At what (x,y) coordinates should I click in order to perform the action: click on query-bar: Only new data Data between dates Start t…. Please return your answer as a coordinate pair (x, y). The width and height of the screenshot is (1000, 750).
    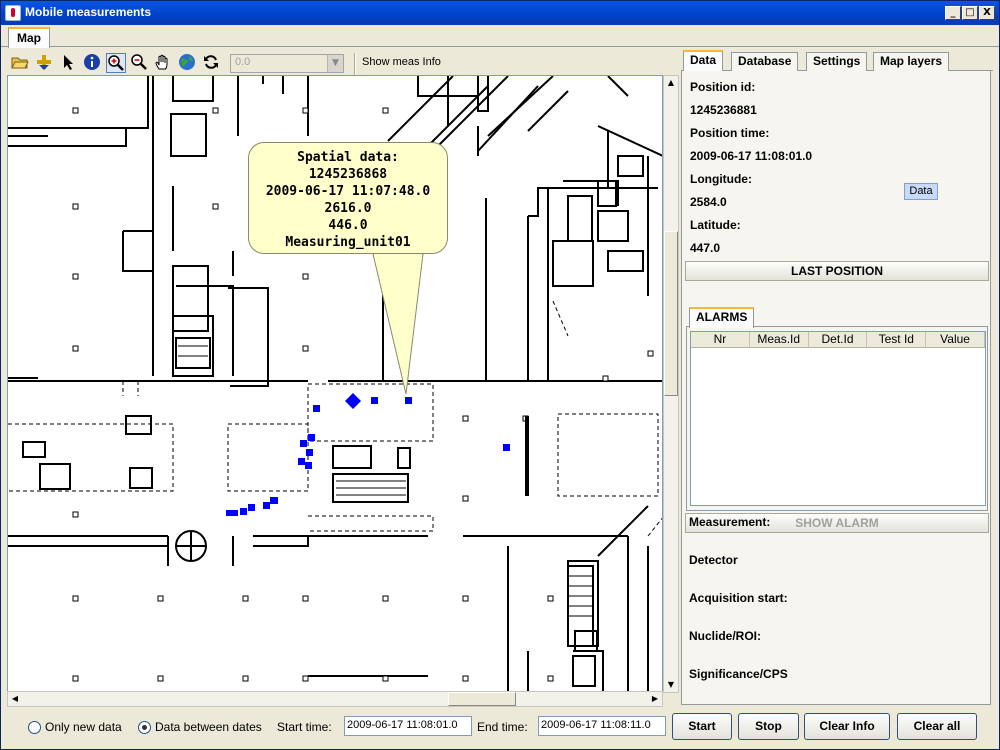
    Looking at the image, I should click on (500, 729).